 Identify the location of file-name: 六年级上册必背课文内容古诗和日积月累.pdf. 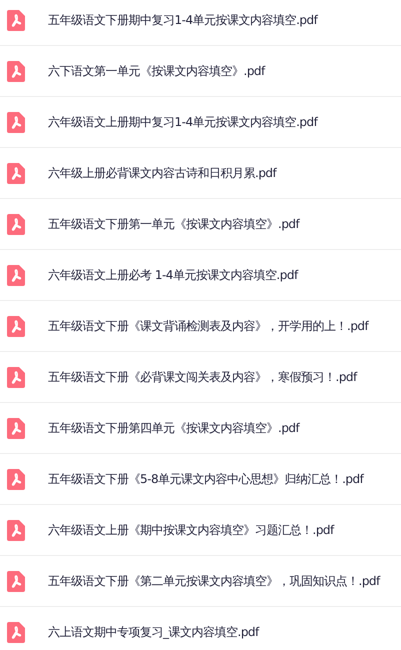
(162, 173).